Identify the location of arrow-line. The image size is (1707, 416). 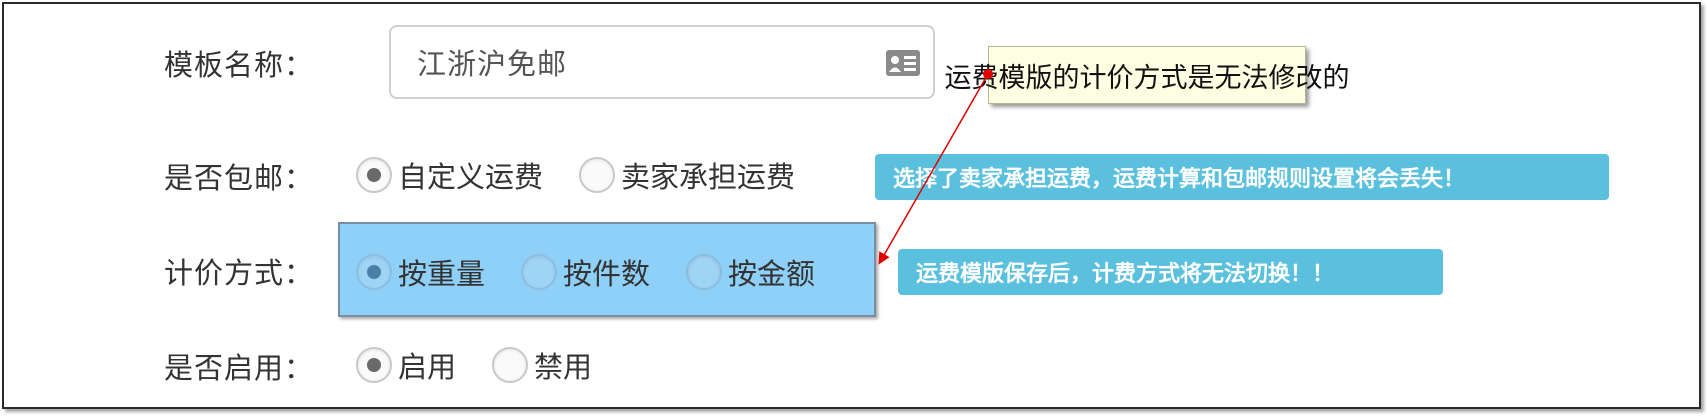
(933, 169).